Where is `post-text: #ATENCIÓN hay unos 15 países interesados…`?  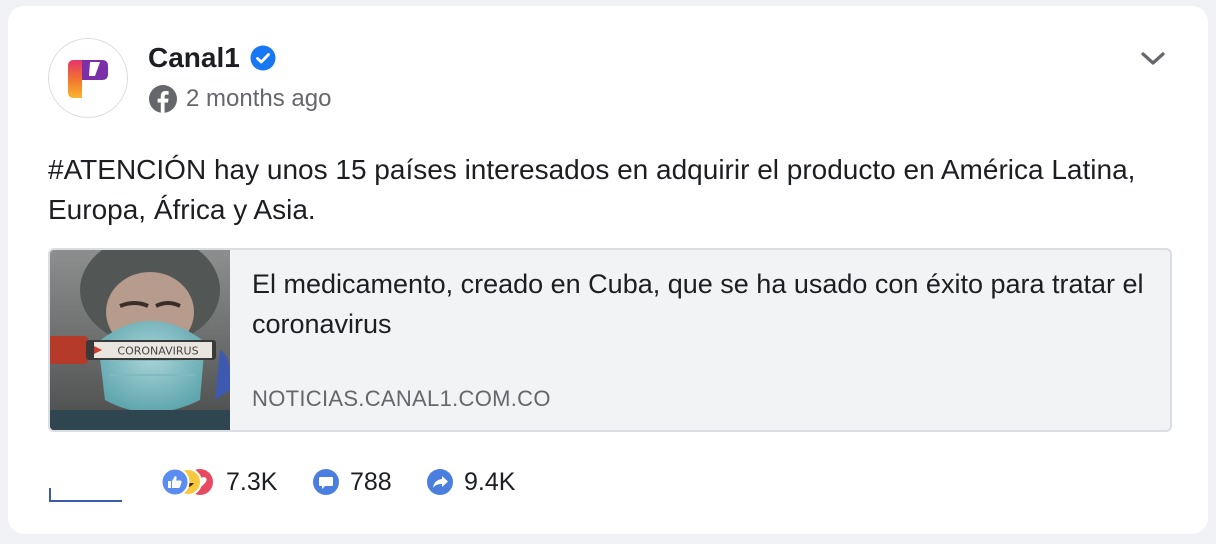 post-text: #ATENCIÓN hay unos 15 países interesados… is located at coordinates (592, 189).